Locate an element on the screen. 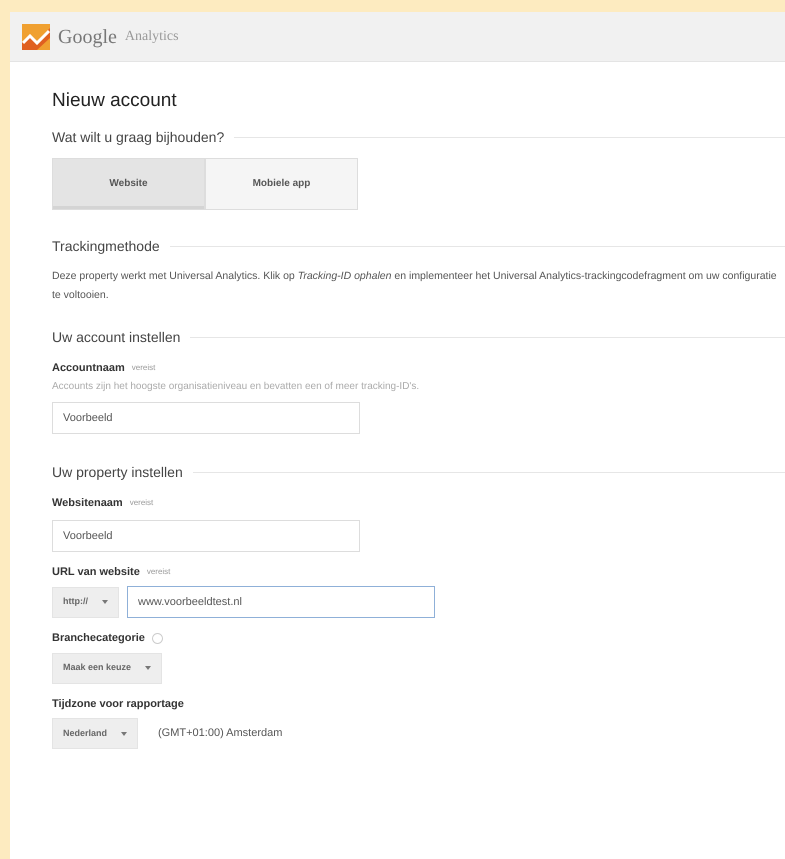  section-heading: Wat wilt u graag bijhouden? is located at coordinates (138, 137).